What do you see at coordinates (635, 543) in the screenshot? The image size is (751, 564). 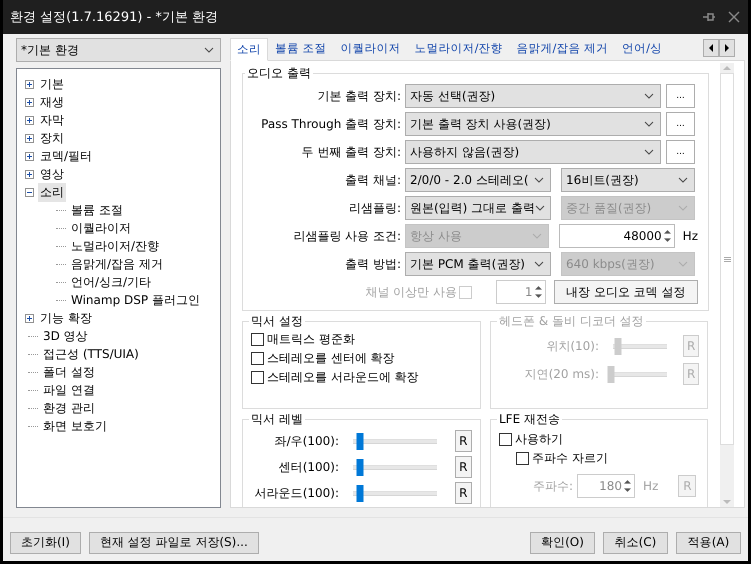 I see `footer-button: 취소(C)` at bounding box center [635, 543].